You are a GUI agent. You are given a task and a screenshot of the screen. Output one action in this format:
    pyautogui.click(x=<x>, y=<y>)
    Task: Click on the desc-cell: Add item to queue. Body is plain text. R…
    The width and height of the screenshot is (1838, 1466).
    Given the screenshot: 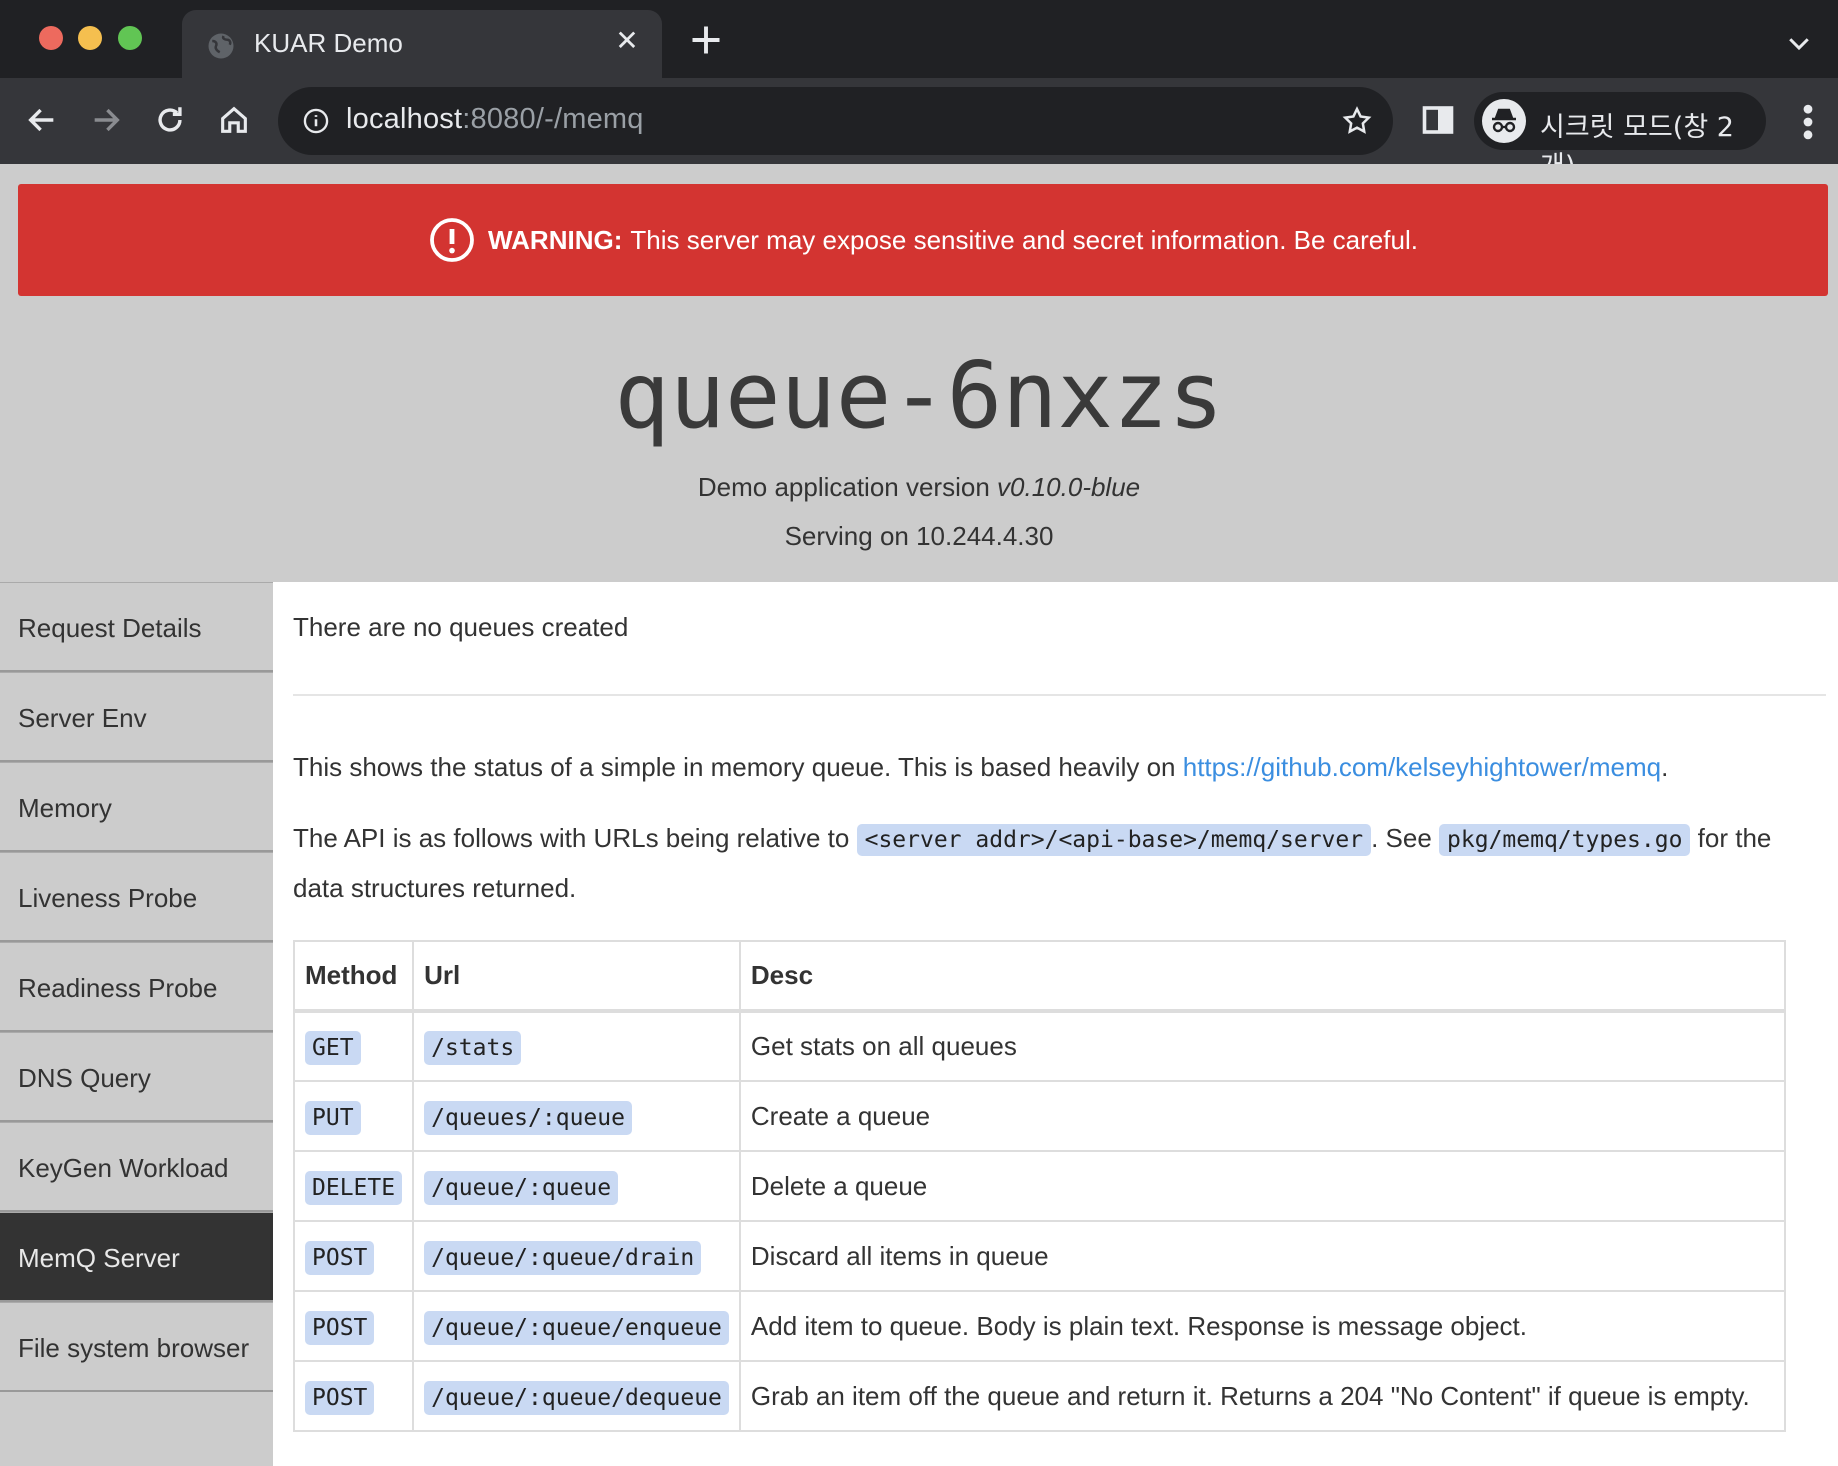 What is the action you would take?
    pyautogui.click(x=1262, y=1326)
    